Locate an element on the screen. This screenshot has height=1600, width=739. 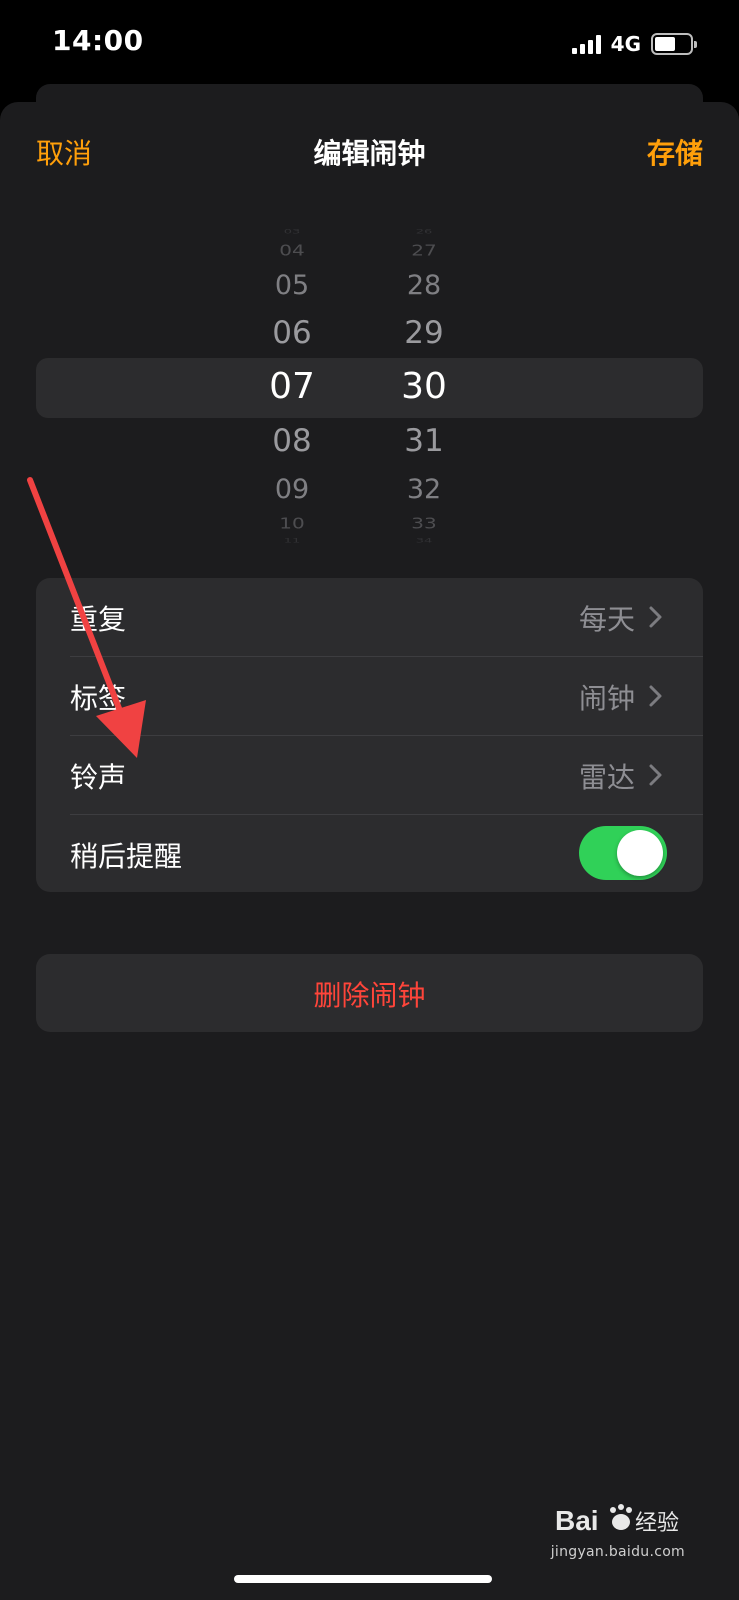
hour-wheel-item: 05 is located at coordinates (292, 285).